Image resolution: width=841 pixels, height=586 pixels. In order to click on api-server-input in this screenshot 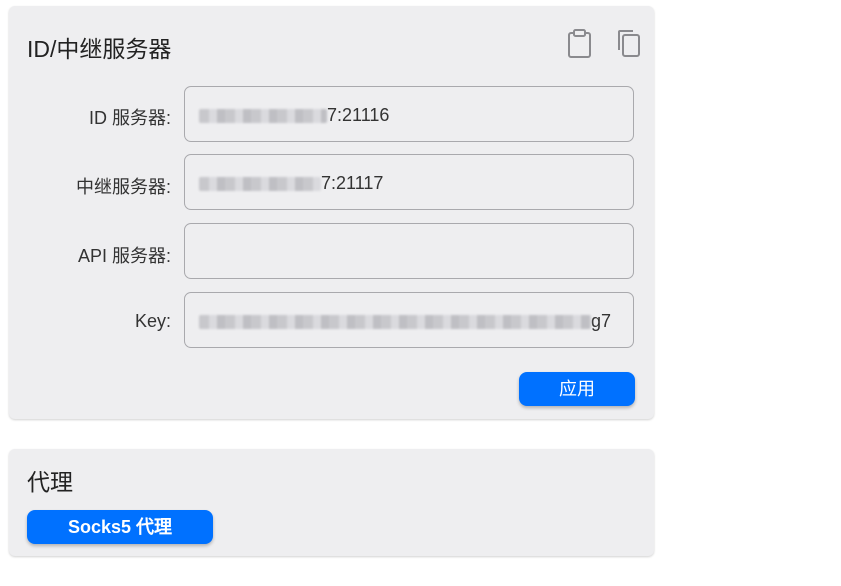, I will do `click(409, 251)`.